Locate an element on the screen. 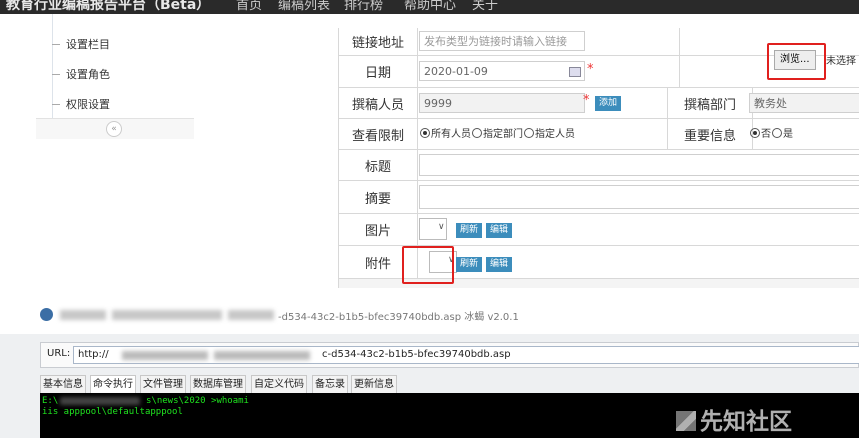 The image size is (859, 438). summary-label: 摘要 is located at coordinates (378, 197).